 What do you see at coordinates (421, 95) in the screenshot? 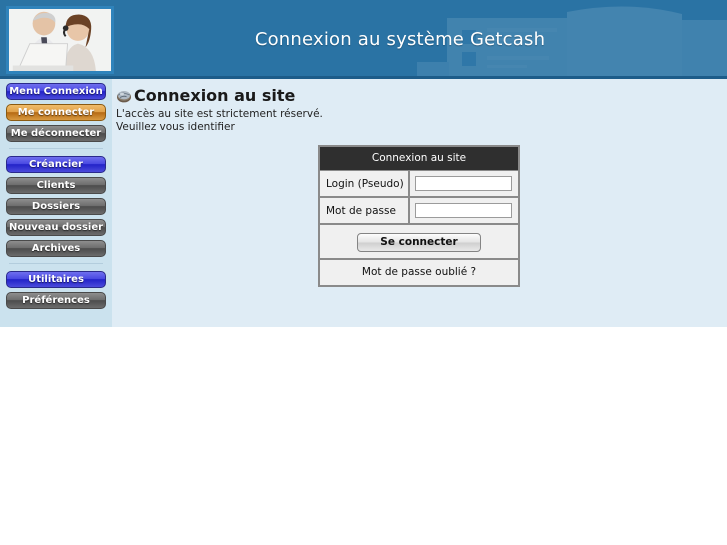
I see `content-heading: Connexion au site` at bounding box center [421, 95].